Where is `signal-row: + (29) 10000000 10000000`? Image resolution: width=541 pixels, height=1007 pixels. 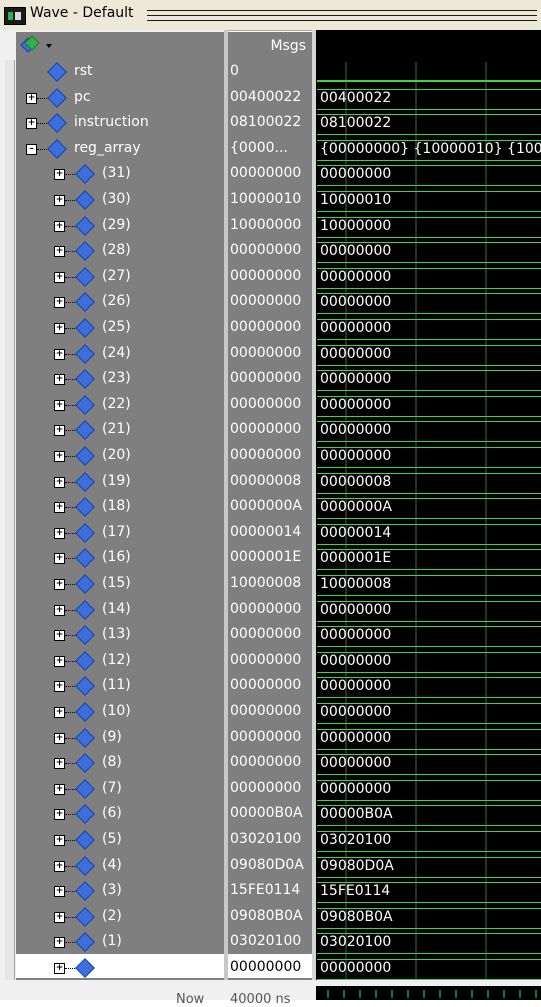
signal-row: + (29) 10000000 10000000 is located at coordinates (270, 226).